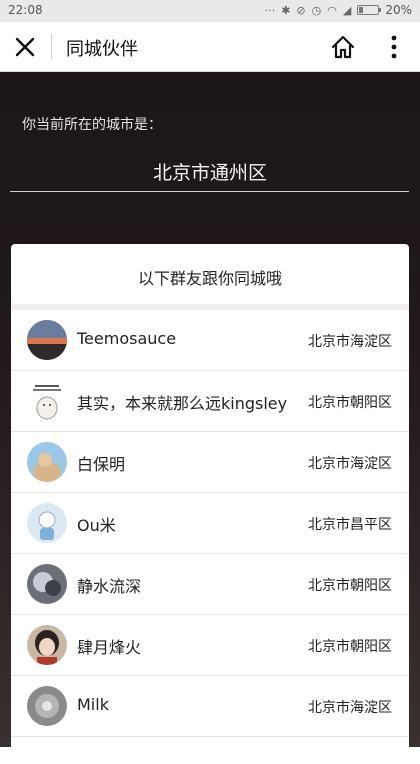 Image resolution: width=420 pixels, height=764 pixels. Describe the element at coordinates (369, 10) in the screenshot. I see `battery-icon` at that location.